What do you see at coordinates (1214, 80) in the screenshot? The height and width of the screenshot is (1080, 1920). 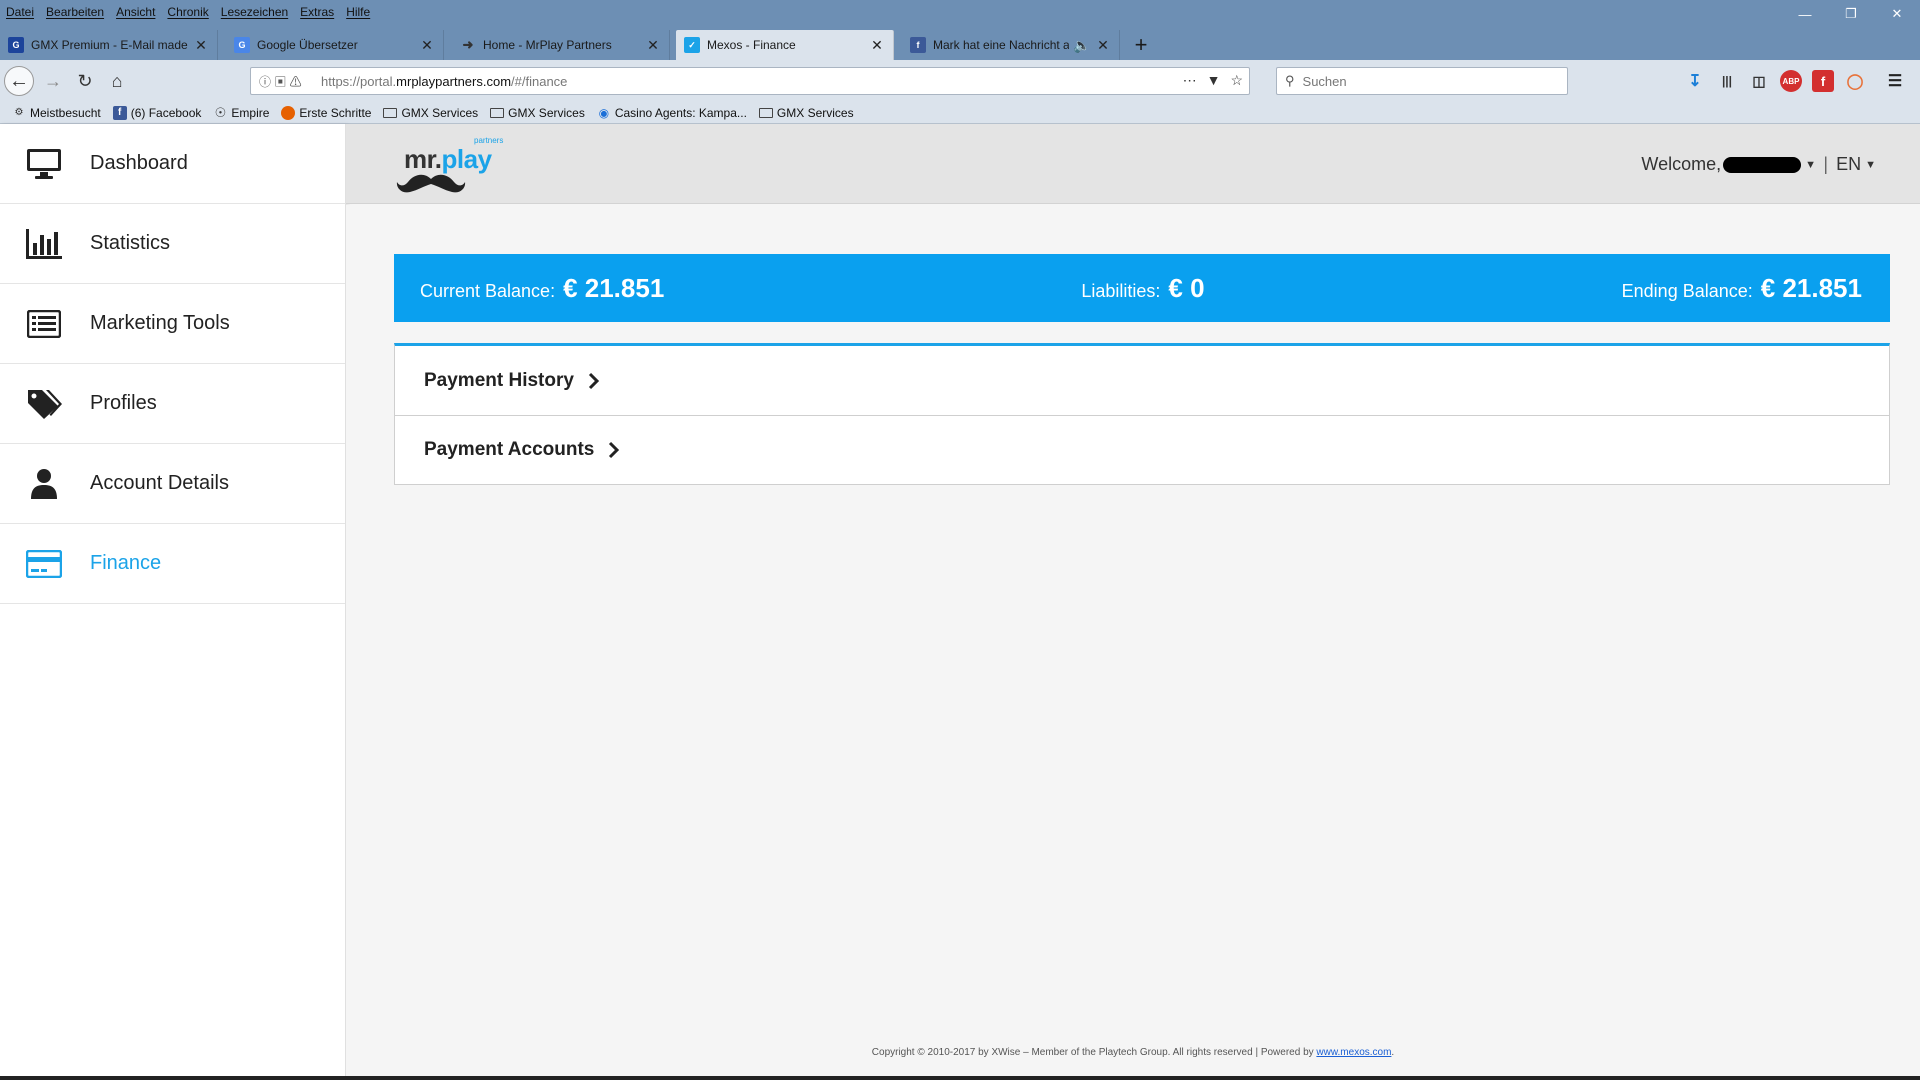 I see `pocket-icon: ▼` at bounding box center [1214, 80].